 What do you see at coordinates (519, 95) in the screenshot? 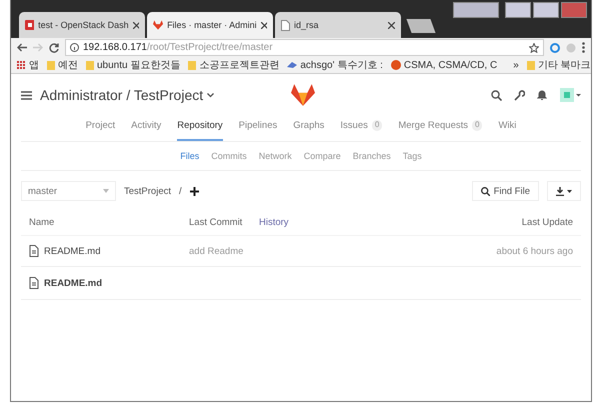
I see `wrench-icon` at bounding box center [519, 95].